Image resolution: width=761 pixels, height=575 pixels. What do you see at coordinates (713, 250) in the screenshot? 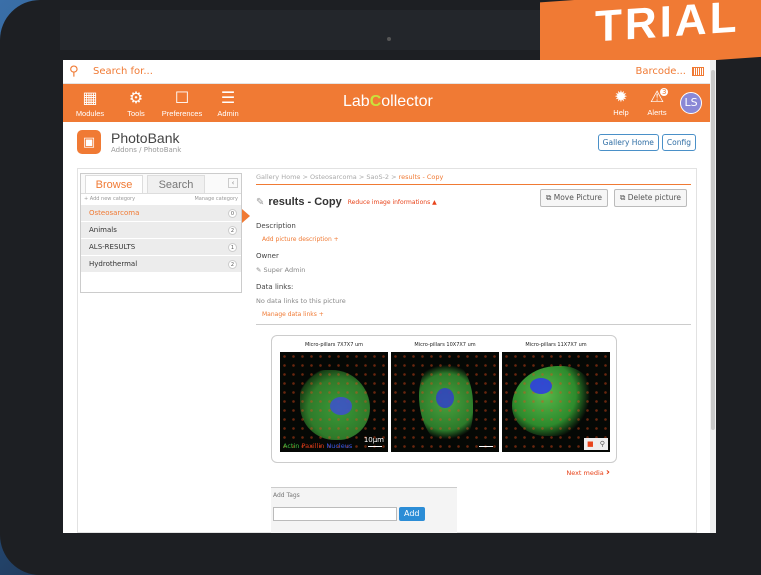
I see `scroll-thumb` at bounding box center [713, 250].